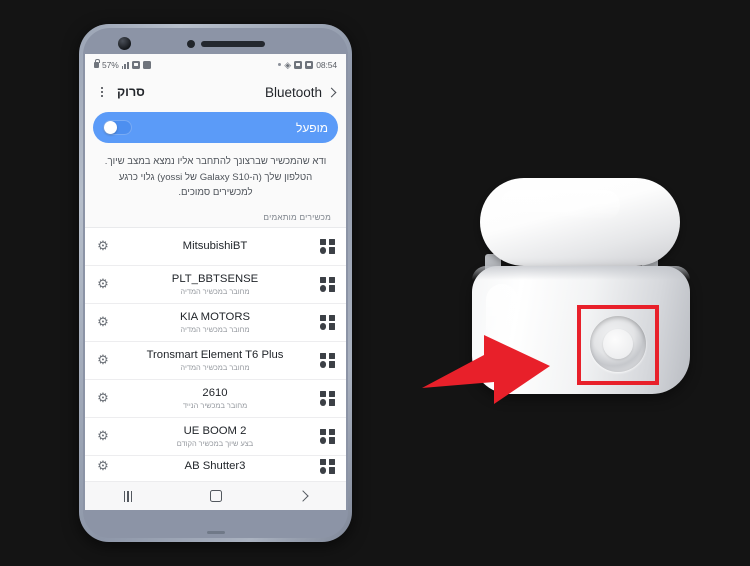  What do you see at coordinates (97, 63) in the screenshot?
I see `lock-icon` at bounding box center [97, 63].